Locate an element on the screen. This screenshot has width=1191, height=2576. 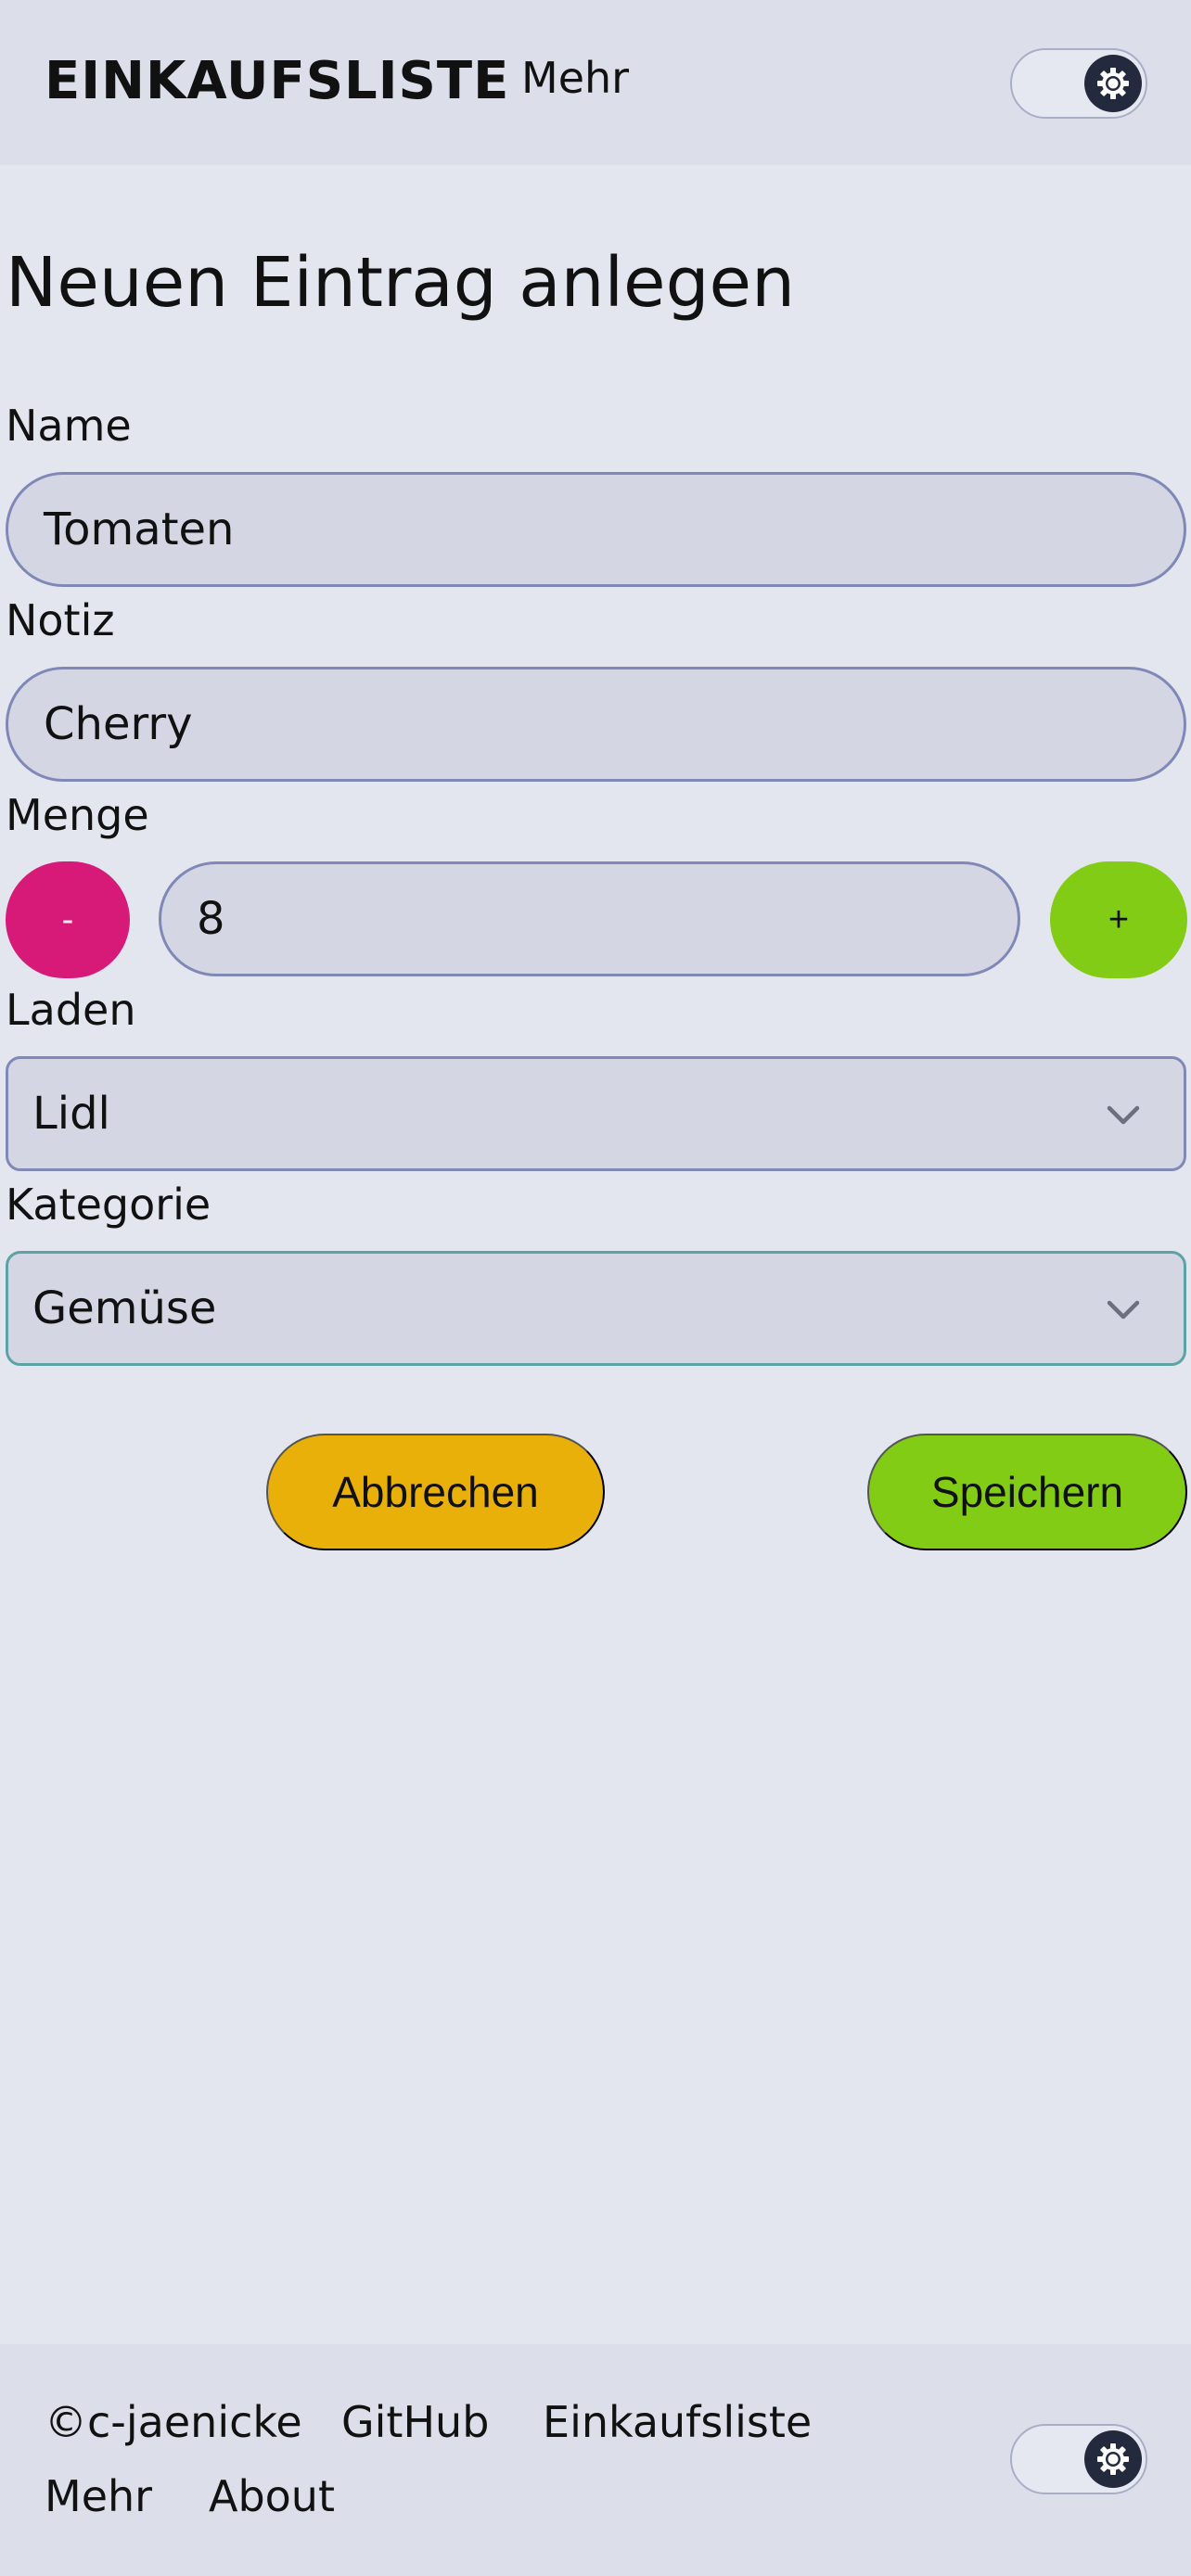
store-value: Lidl is located at coordinates (71, 1114).